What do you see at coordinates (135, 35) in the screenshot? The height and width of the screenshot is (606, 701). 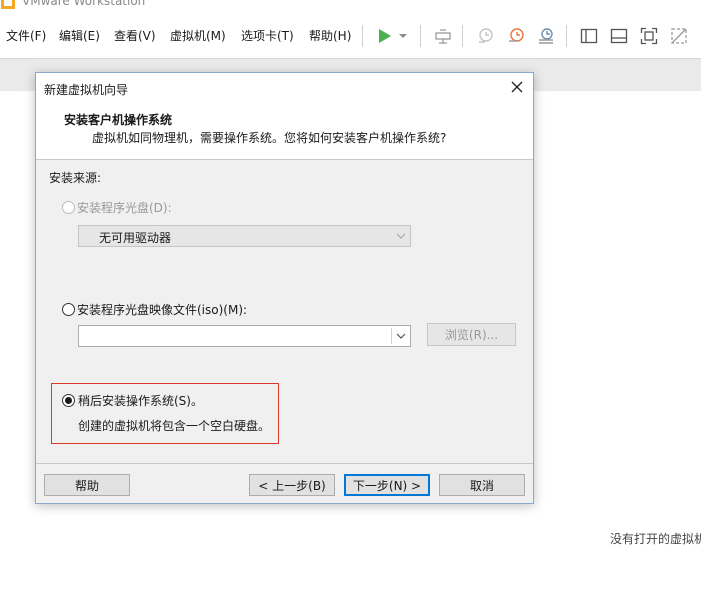 I see `menu-view: 查看(V)` at bounding box center [135, 35].